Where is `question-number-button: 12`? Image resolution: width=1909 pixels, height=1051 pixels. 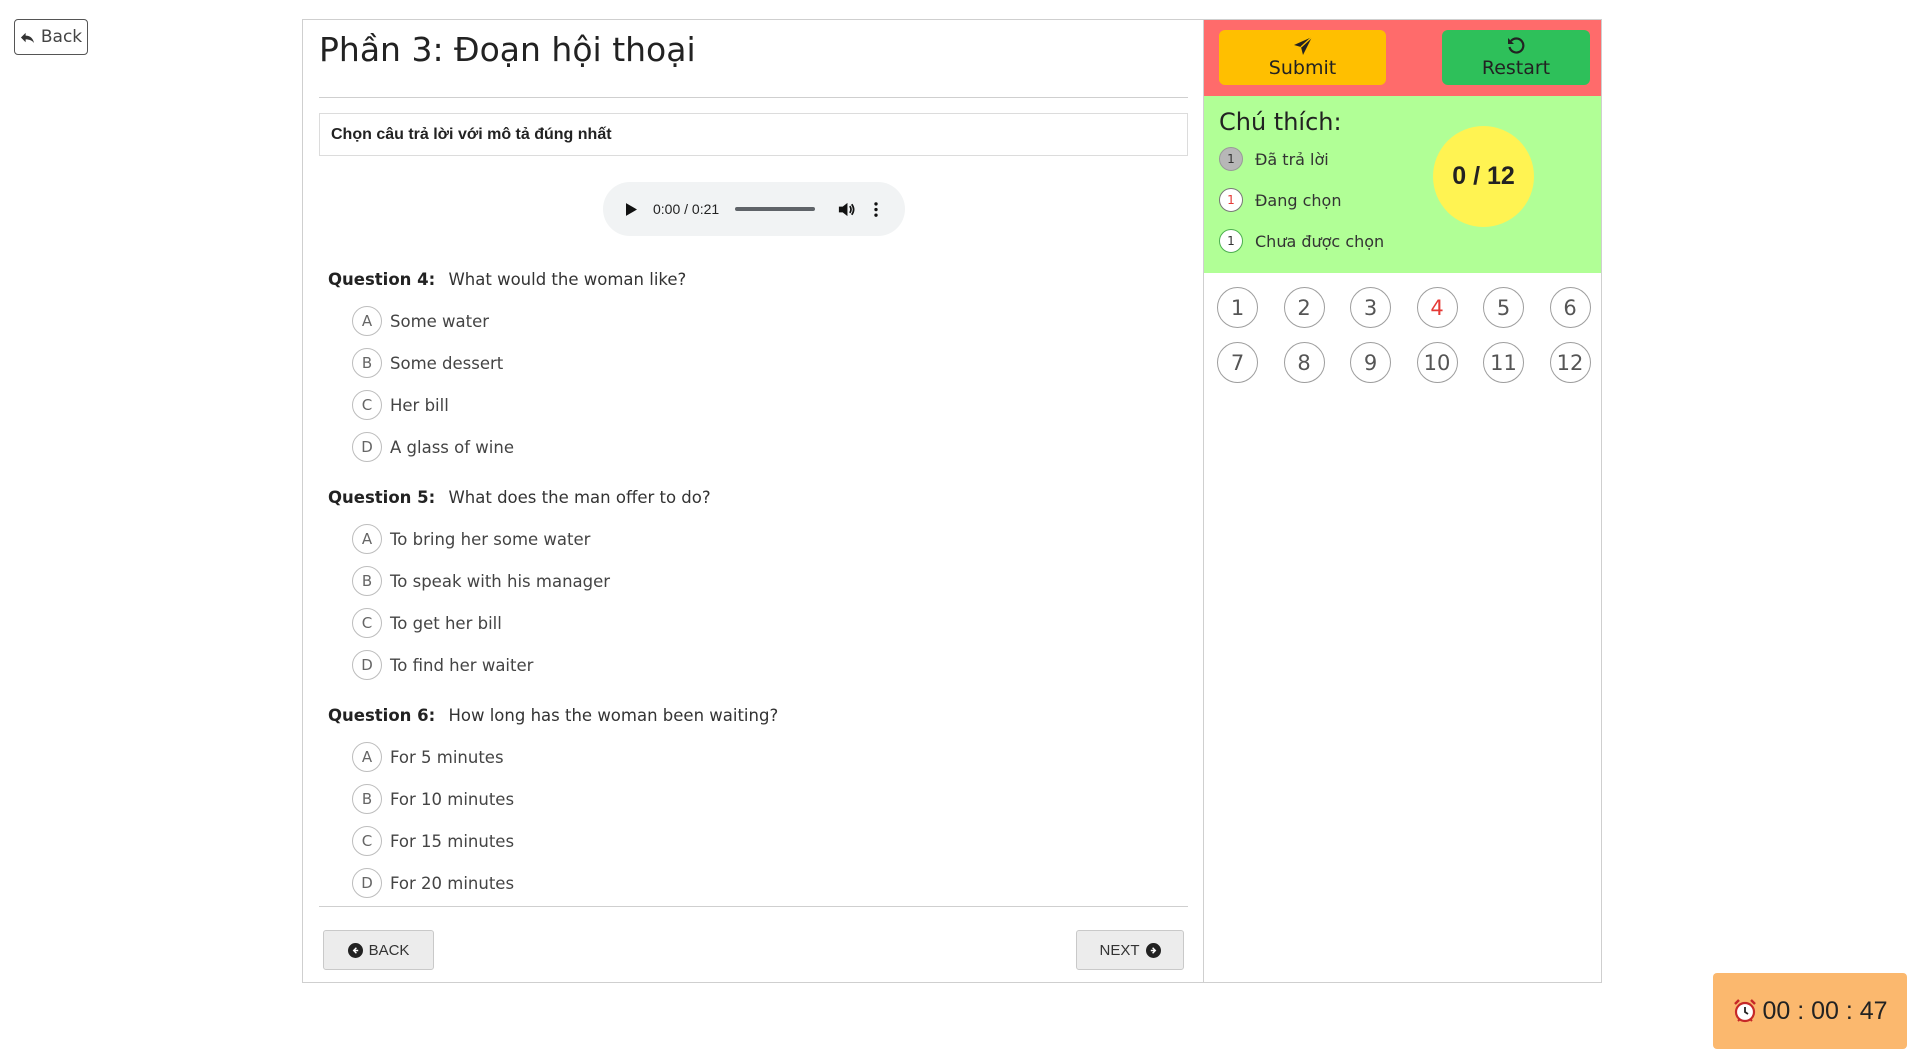
question-number-button: 12 is located at coordinates (1570, 362).